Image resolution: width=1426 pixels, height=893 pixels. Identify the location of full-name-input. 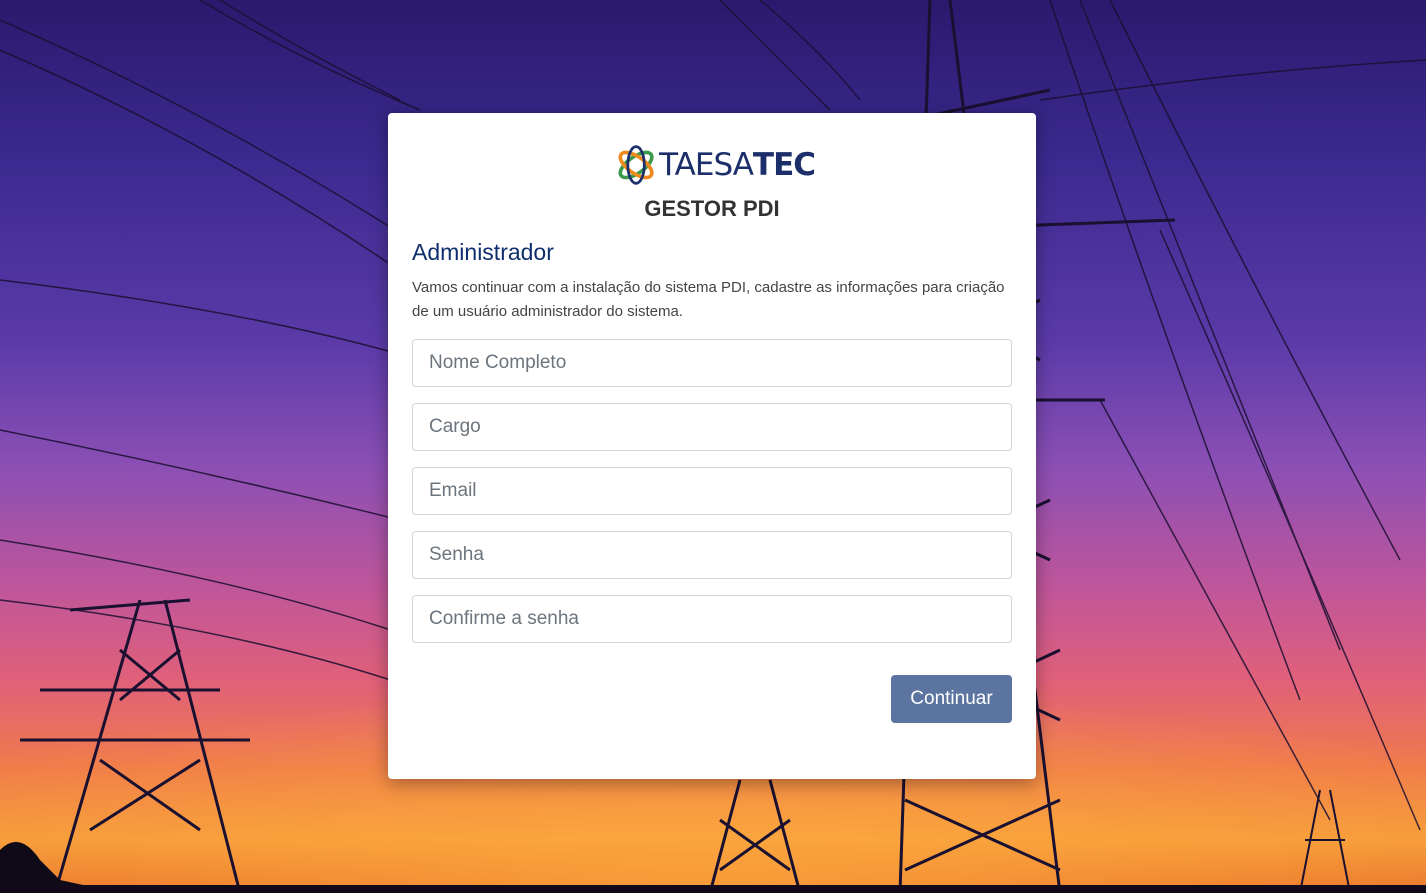
(712, 363).